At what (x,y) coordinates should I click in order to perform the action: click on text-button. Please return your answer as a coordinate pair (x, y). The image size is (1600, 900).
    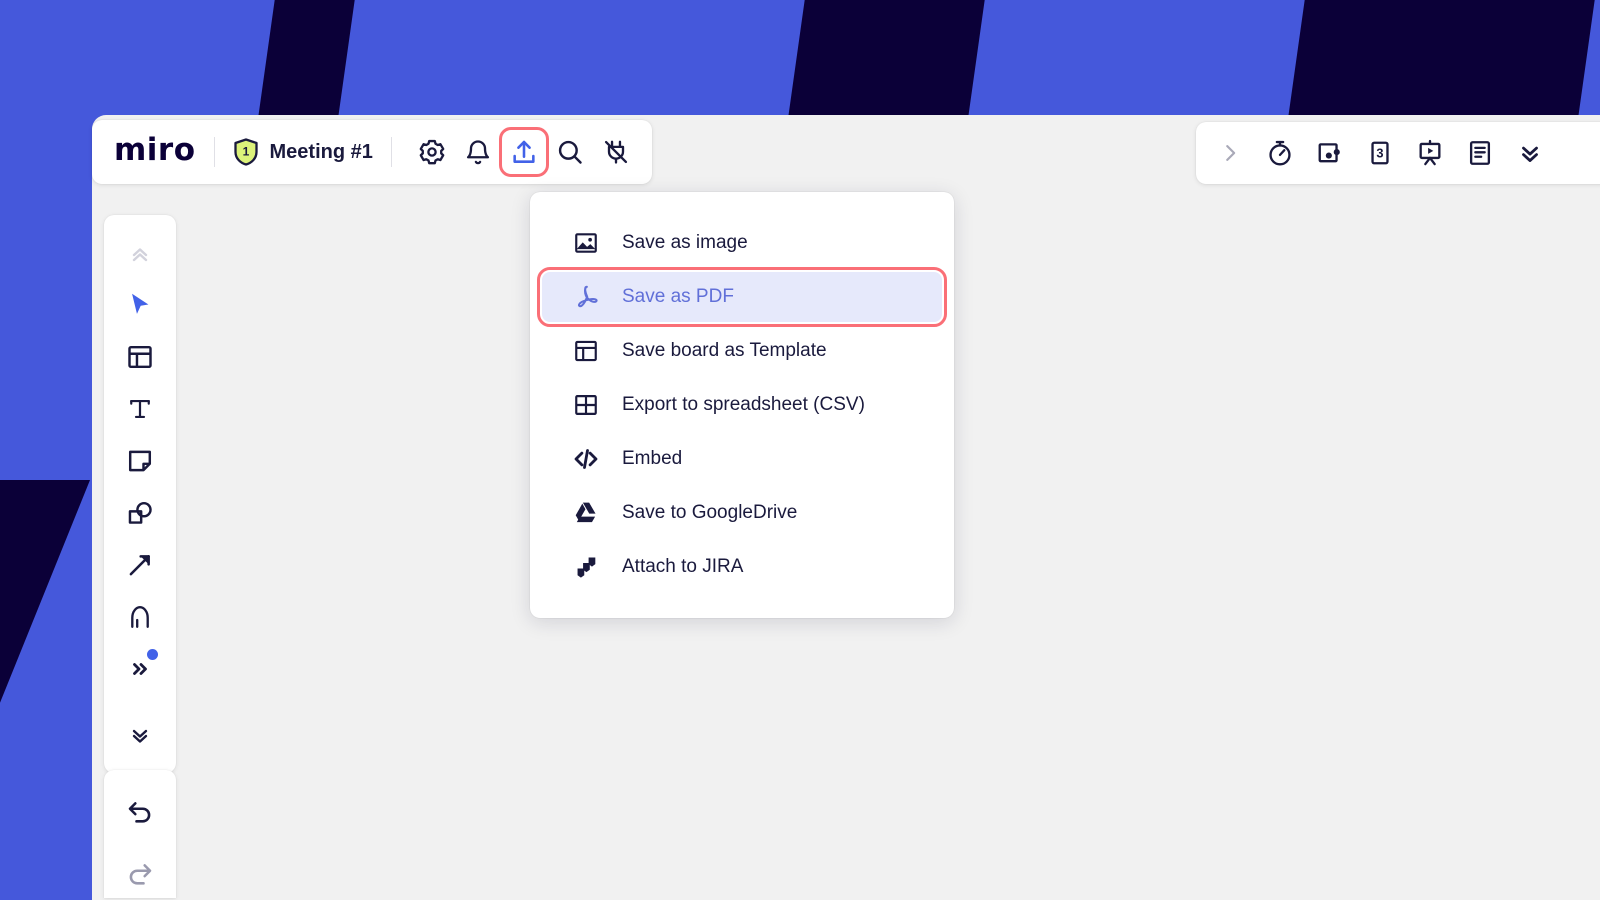
    Looking at the image, I should click on (140, 409).